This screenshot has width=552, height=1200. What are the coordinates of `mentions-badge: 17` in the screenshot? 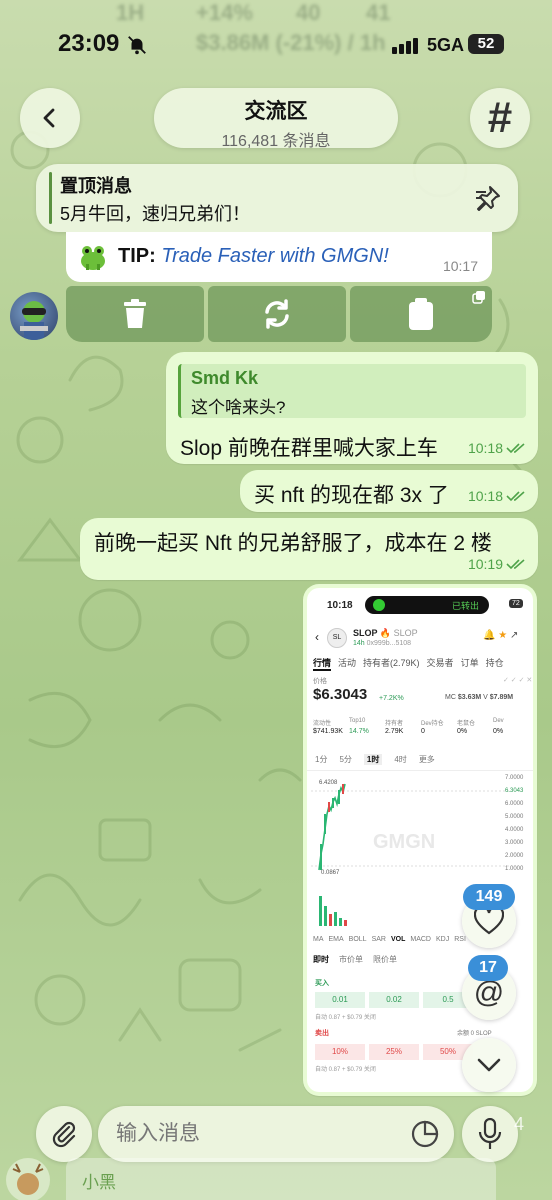 It's located at (488, 968).